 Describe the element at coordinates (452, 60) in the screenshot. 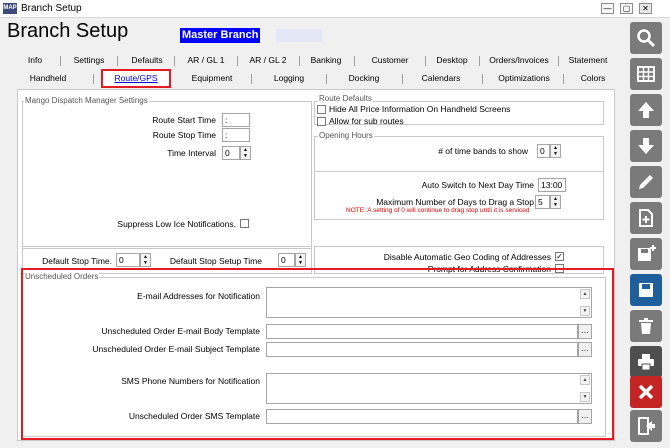

I see `tab-desktop: Desktop` at that location.